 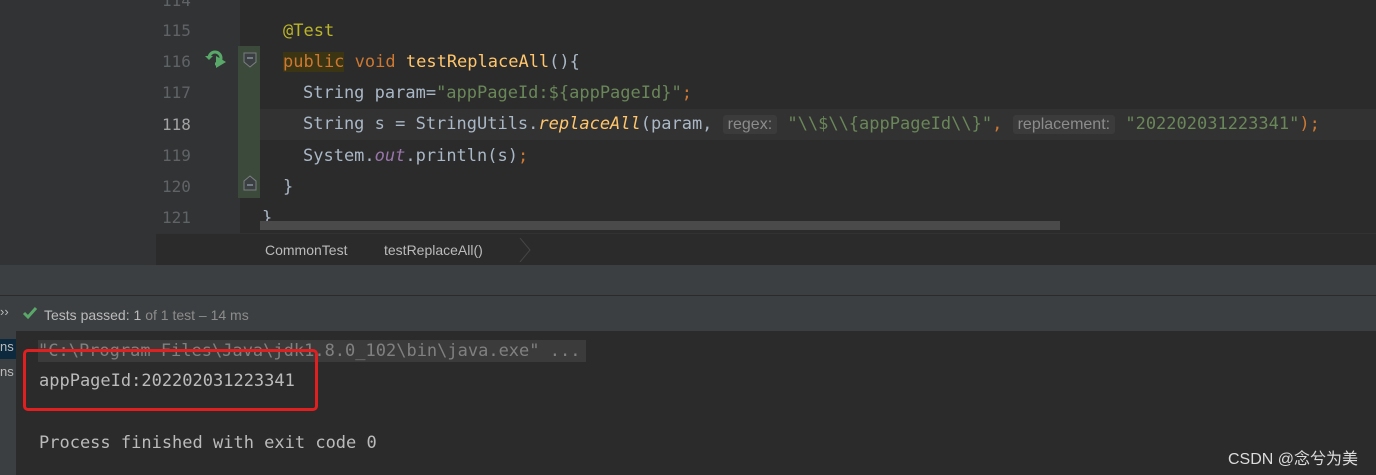 What do you see at coordinates (176, 124) in the screenshot?
I see `line-number: 118` at bounding box center [176, 124].